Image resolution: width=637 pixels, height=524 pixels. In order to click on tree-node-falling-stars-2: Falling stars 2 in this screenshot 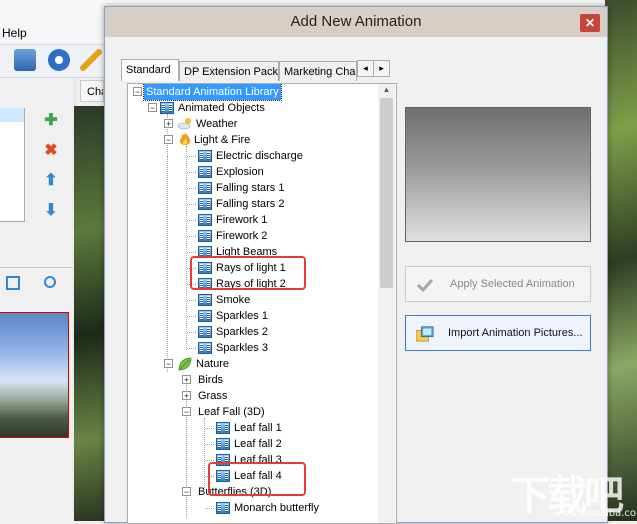, I will do `click(253, 204)`.